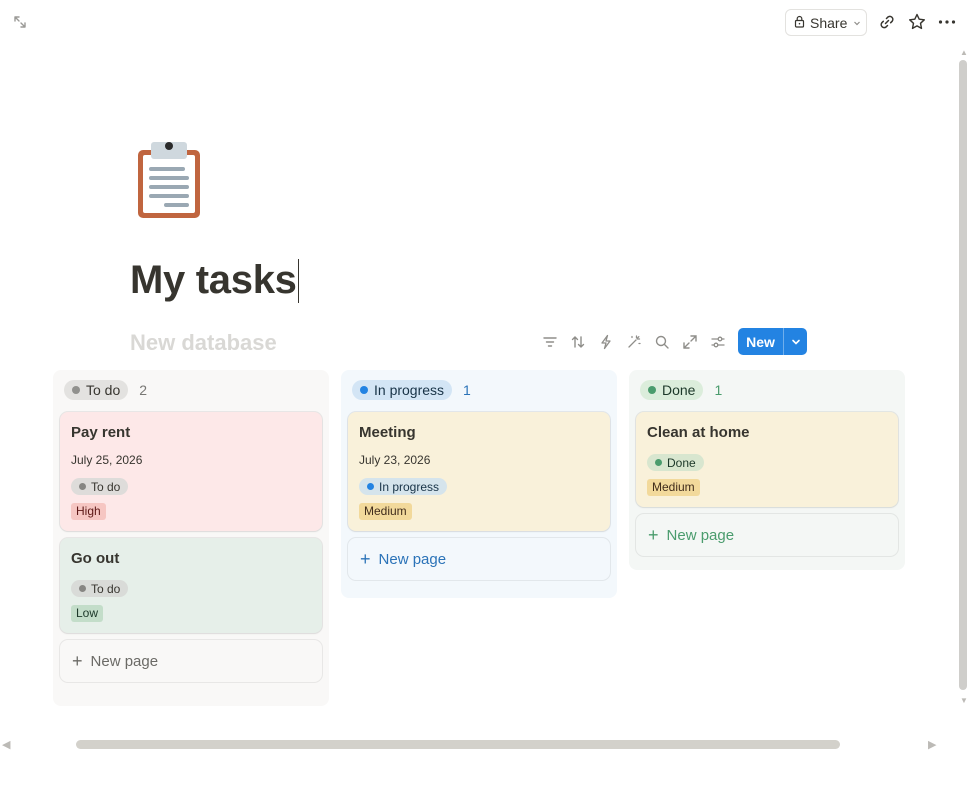 This screenshot has width=971, height=798. I want to click on vertical-scrollbar, so click(963, 375).